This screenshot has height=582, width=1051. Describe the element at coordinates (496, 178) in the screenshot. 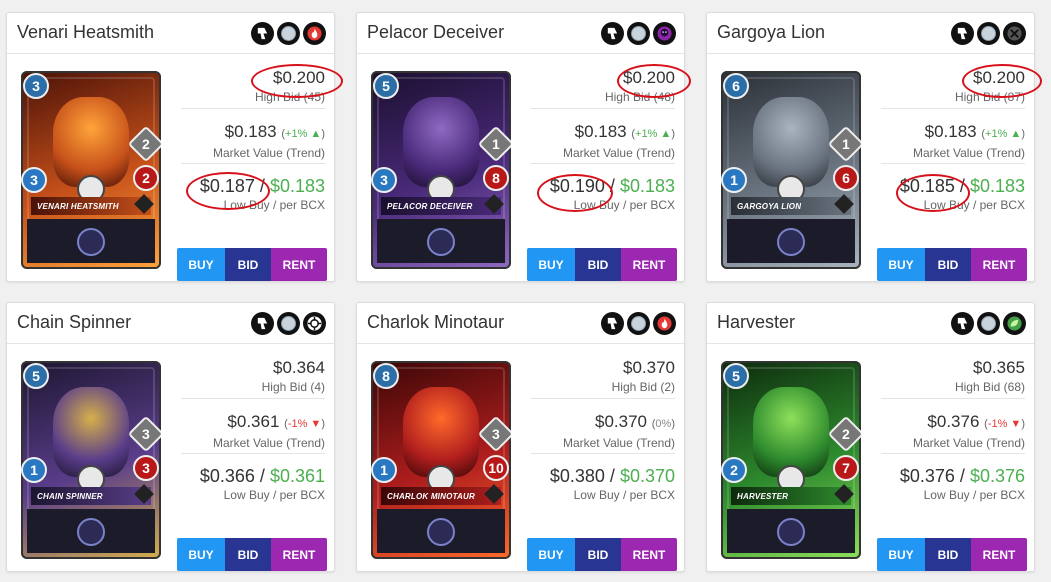

I see `health-stat: 8` at that location.